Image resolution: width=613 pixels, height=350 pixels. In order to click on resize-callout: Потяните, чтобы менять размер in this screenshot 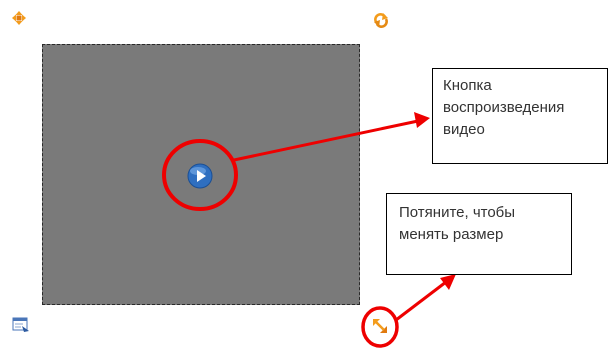, I will do `click(479, 234)`.